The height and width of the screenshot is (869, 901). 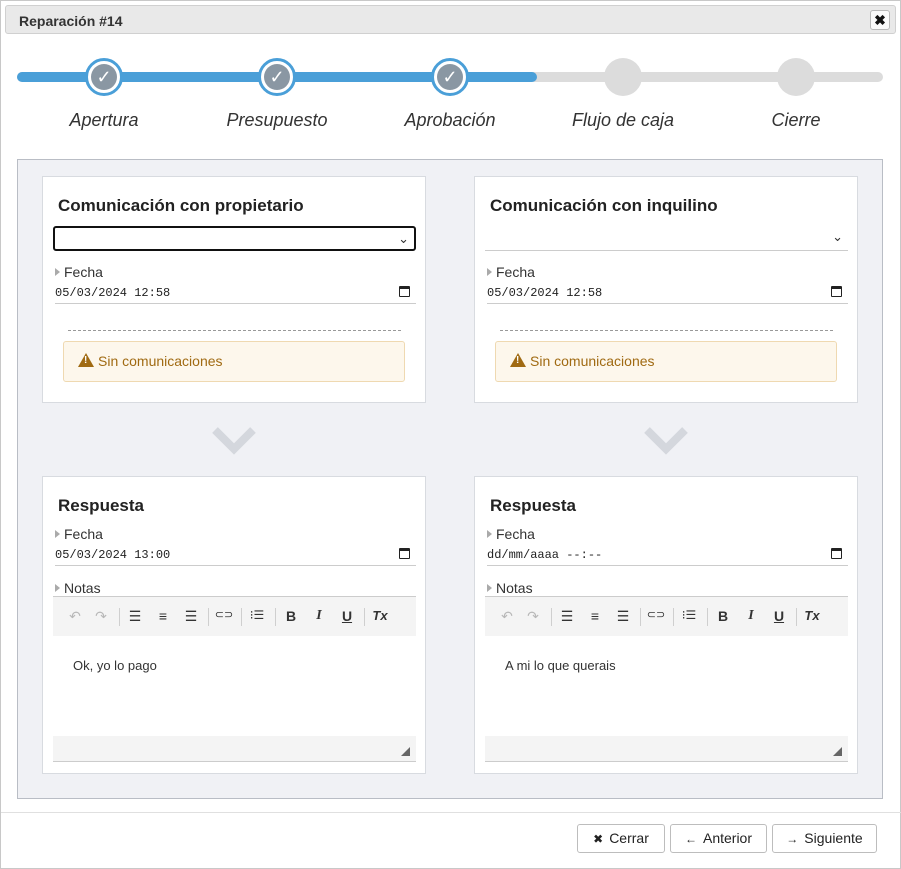 I want to click on tenant-editor-statusbar, so click(x=666, y=749).